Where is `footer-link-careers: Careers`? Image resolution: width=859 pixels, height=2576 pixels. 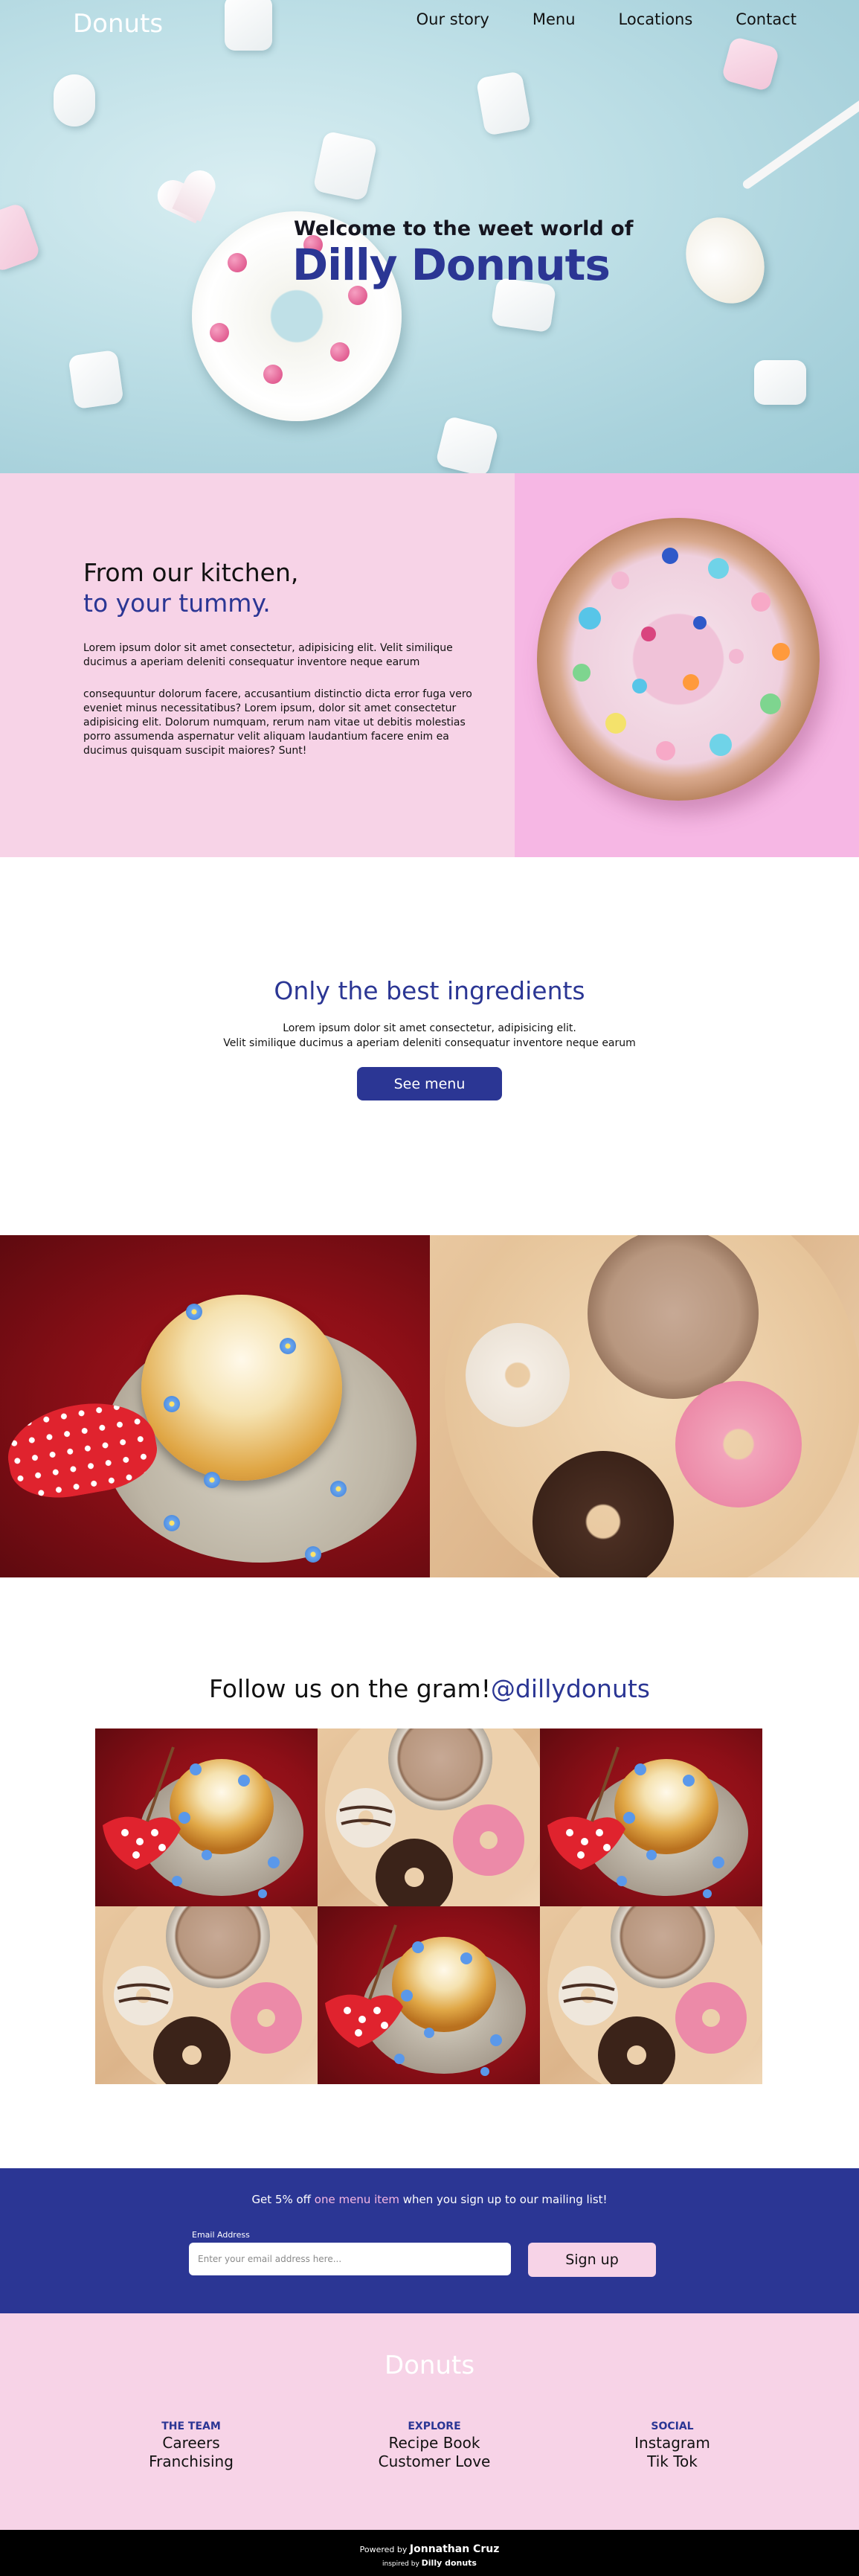 footer-link-careers: Careers is located at coordinates (191, 2443).